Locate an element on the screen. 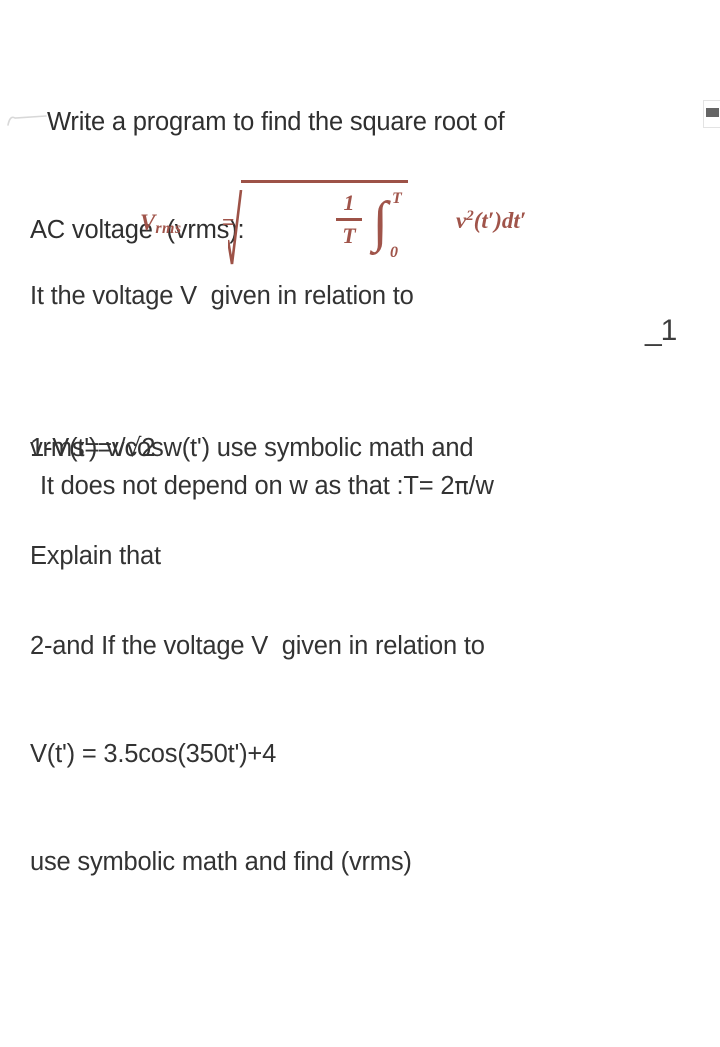 The width and height of the screenshot is (720, 1047). radical-hook is located at coordinates (235, 227).